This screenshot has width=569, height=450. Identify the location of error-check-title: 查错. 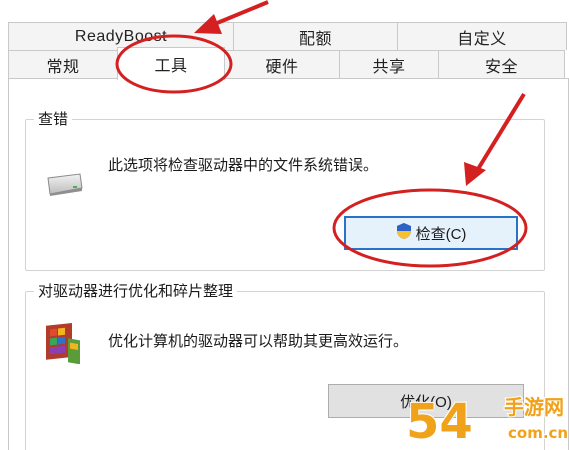
(53, 118).